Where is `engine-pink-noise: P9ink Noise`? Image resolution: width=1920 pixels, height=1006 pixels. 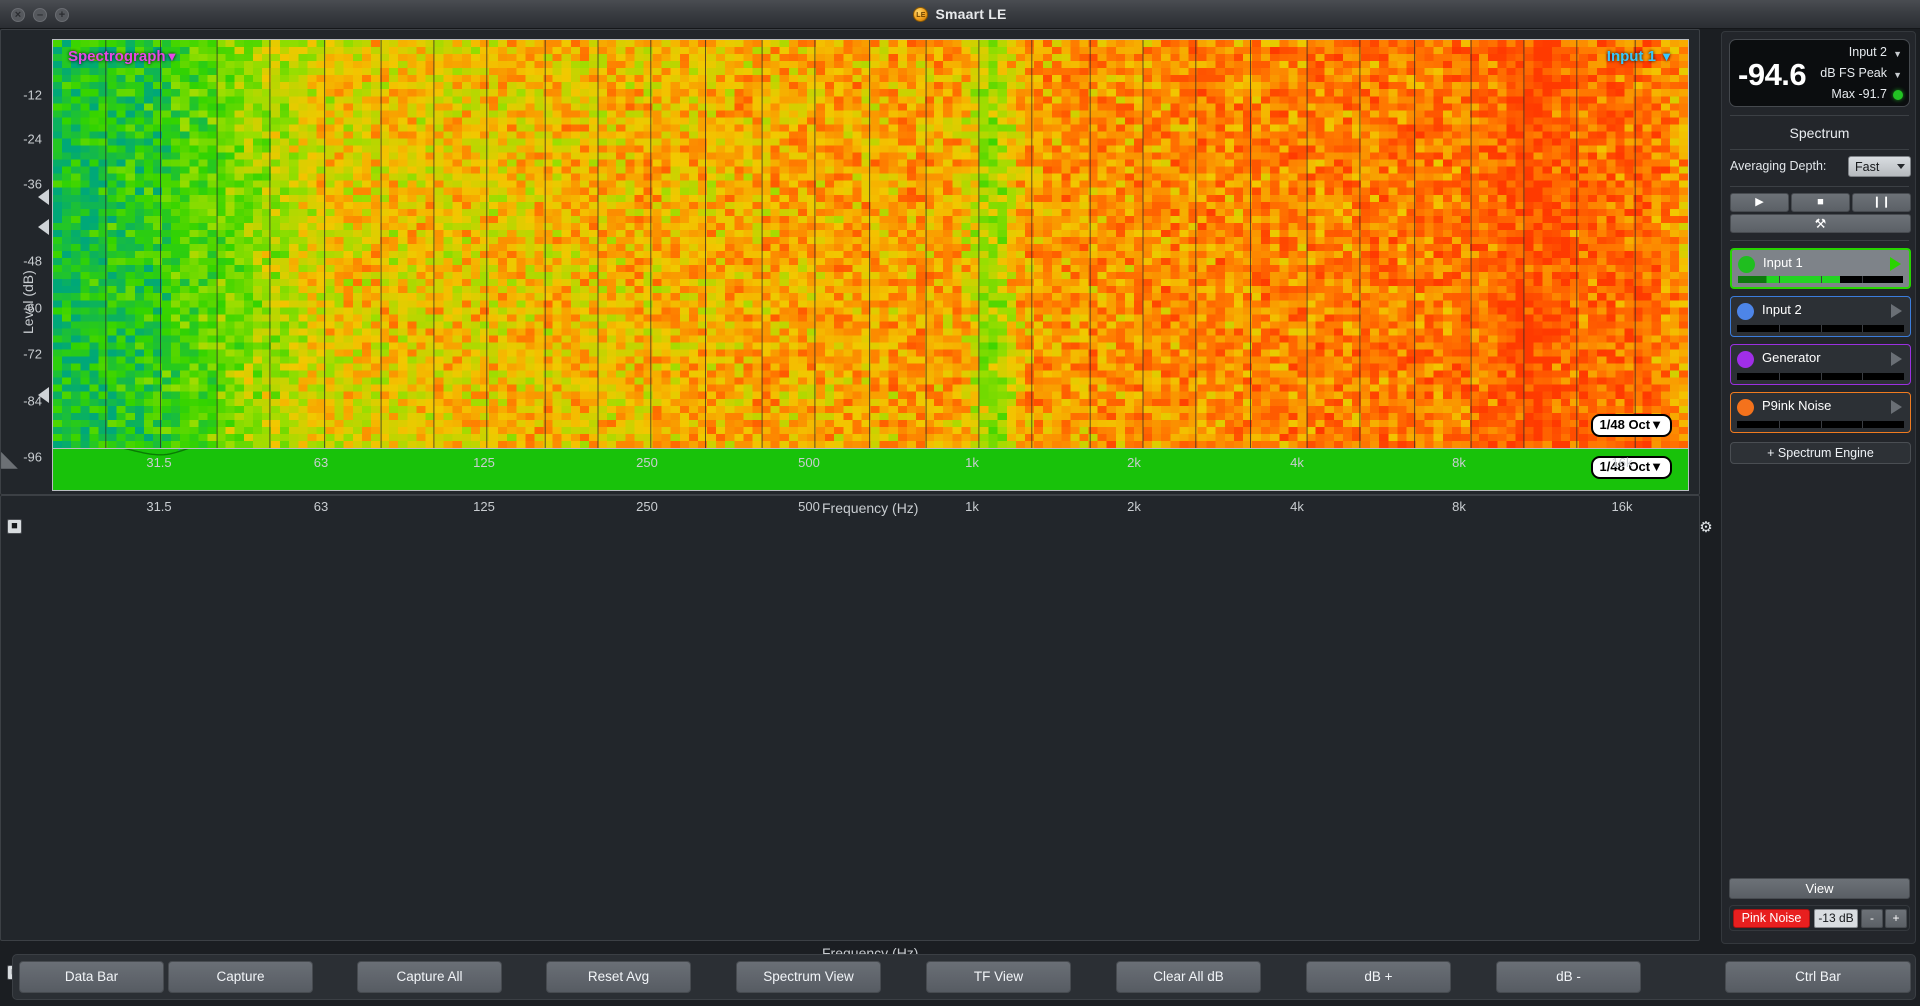 engine-pink-noise: P9ink Noise is located at coordinates (1820, 412).